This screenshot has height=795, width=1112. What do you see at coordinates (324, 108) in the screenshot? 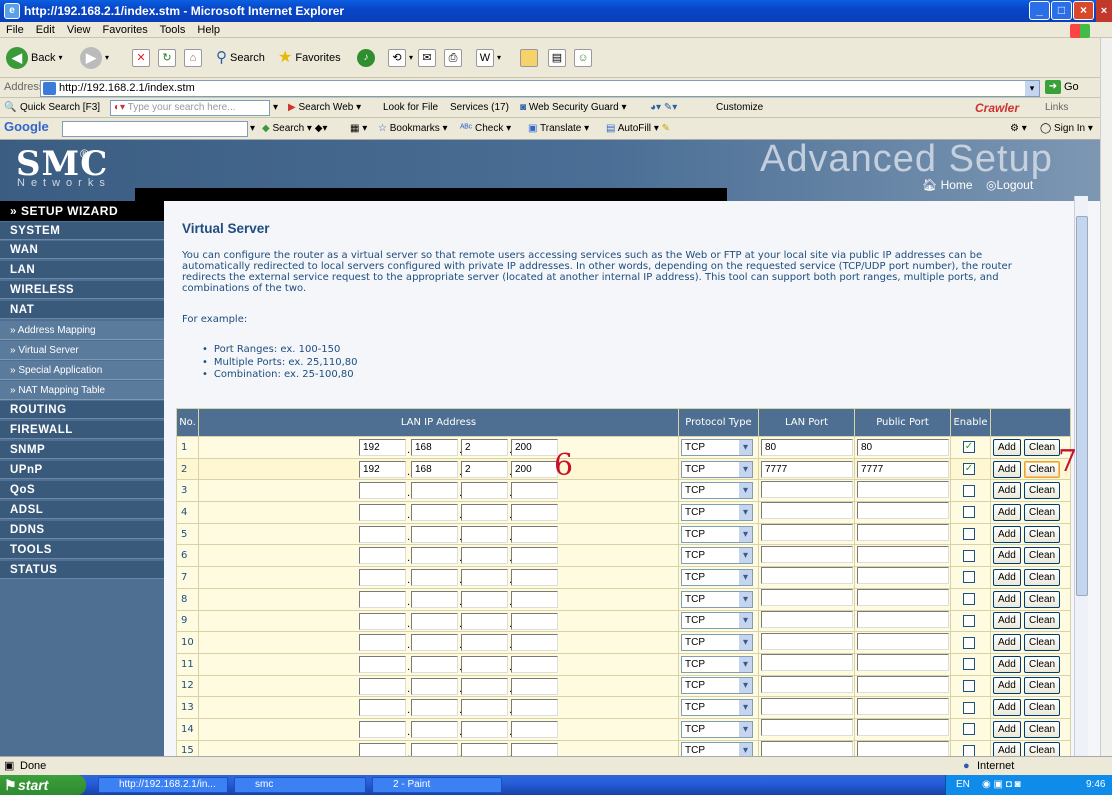
I see `search-web-button: ▶ Search Web ▾` at bounding box center [324, 108].